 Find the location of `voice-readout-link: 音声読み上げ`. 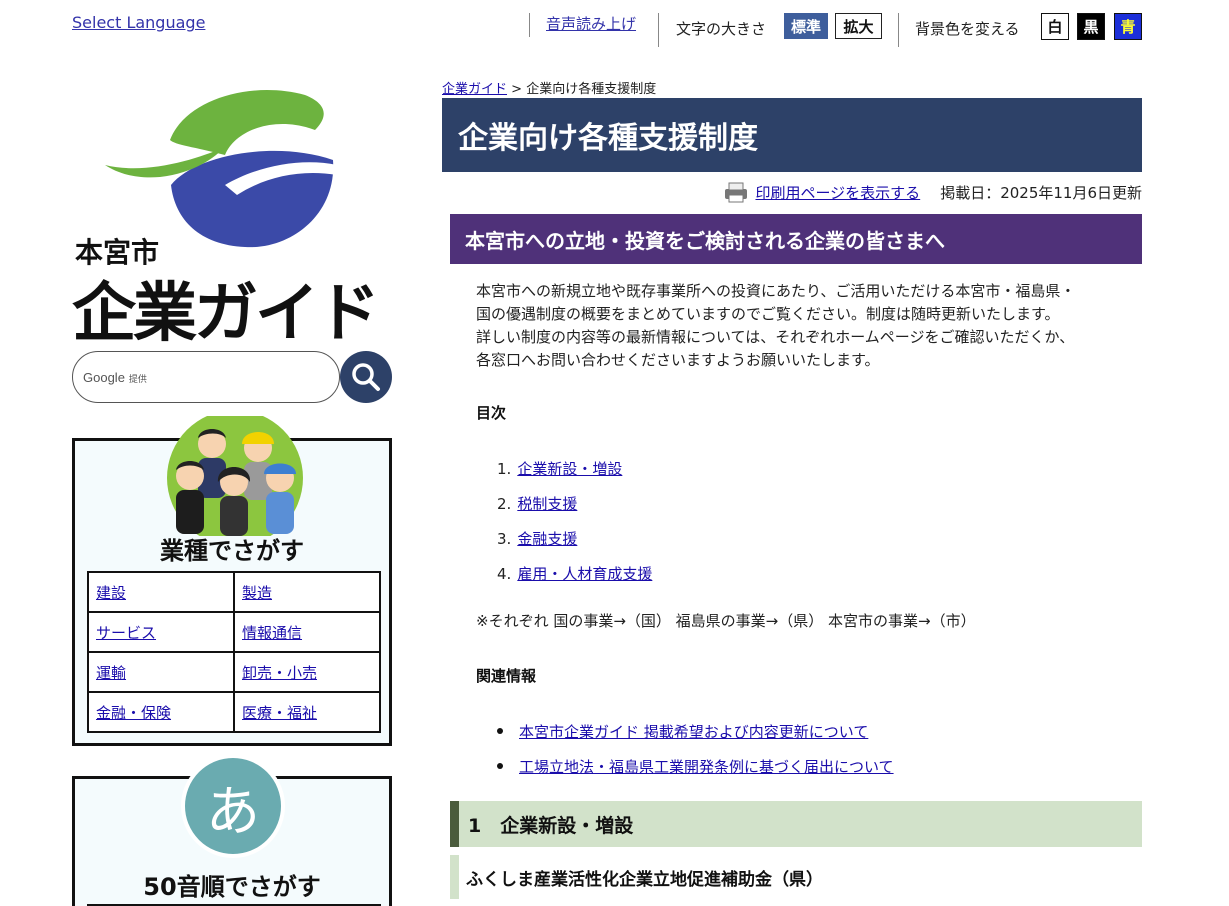

voice-readout-link: 音声読み上げ is located at coordinates (591, 23).